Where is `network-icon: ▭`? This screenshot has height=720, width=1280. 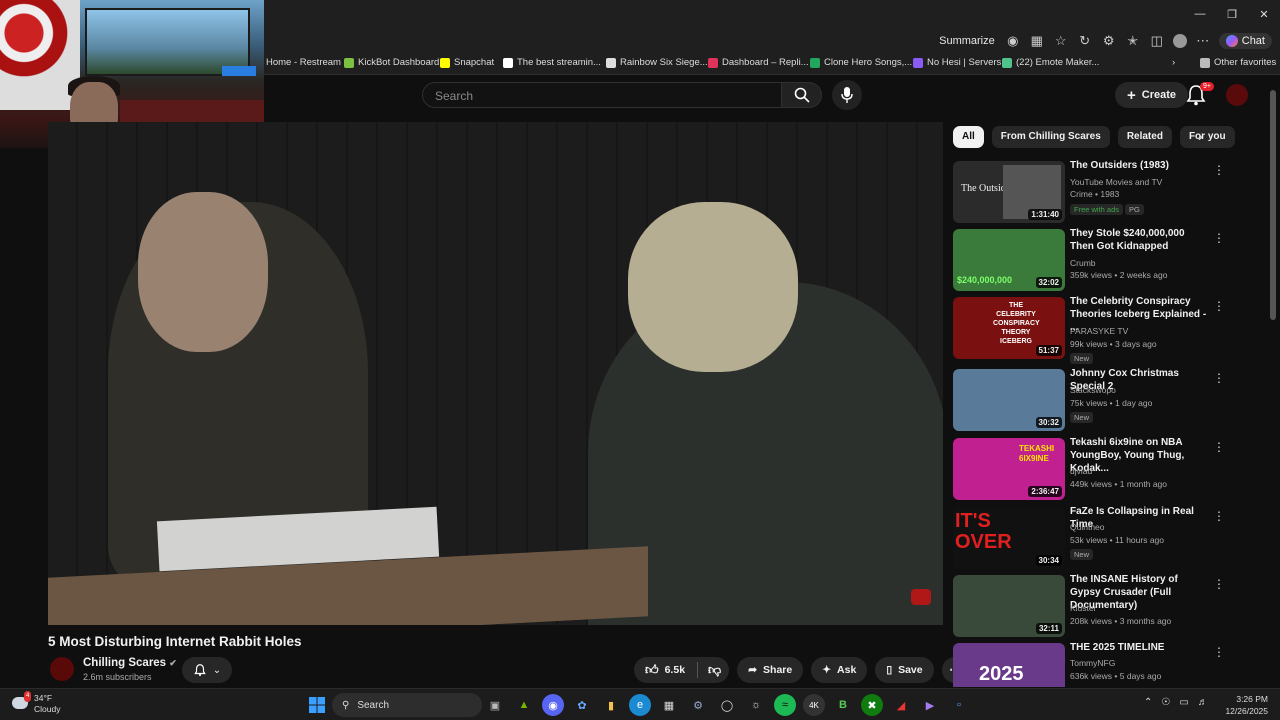 network-icon: ▭ is located at coordinates (1183, 702).